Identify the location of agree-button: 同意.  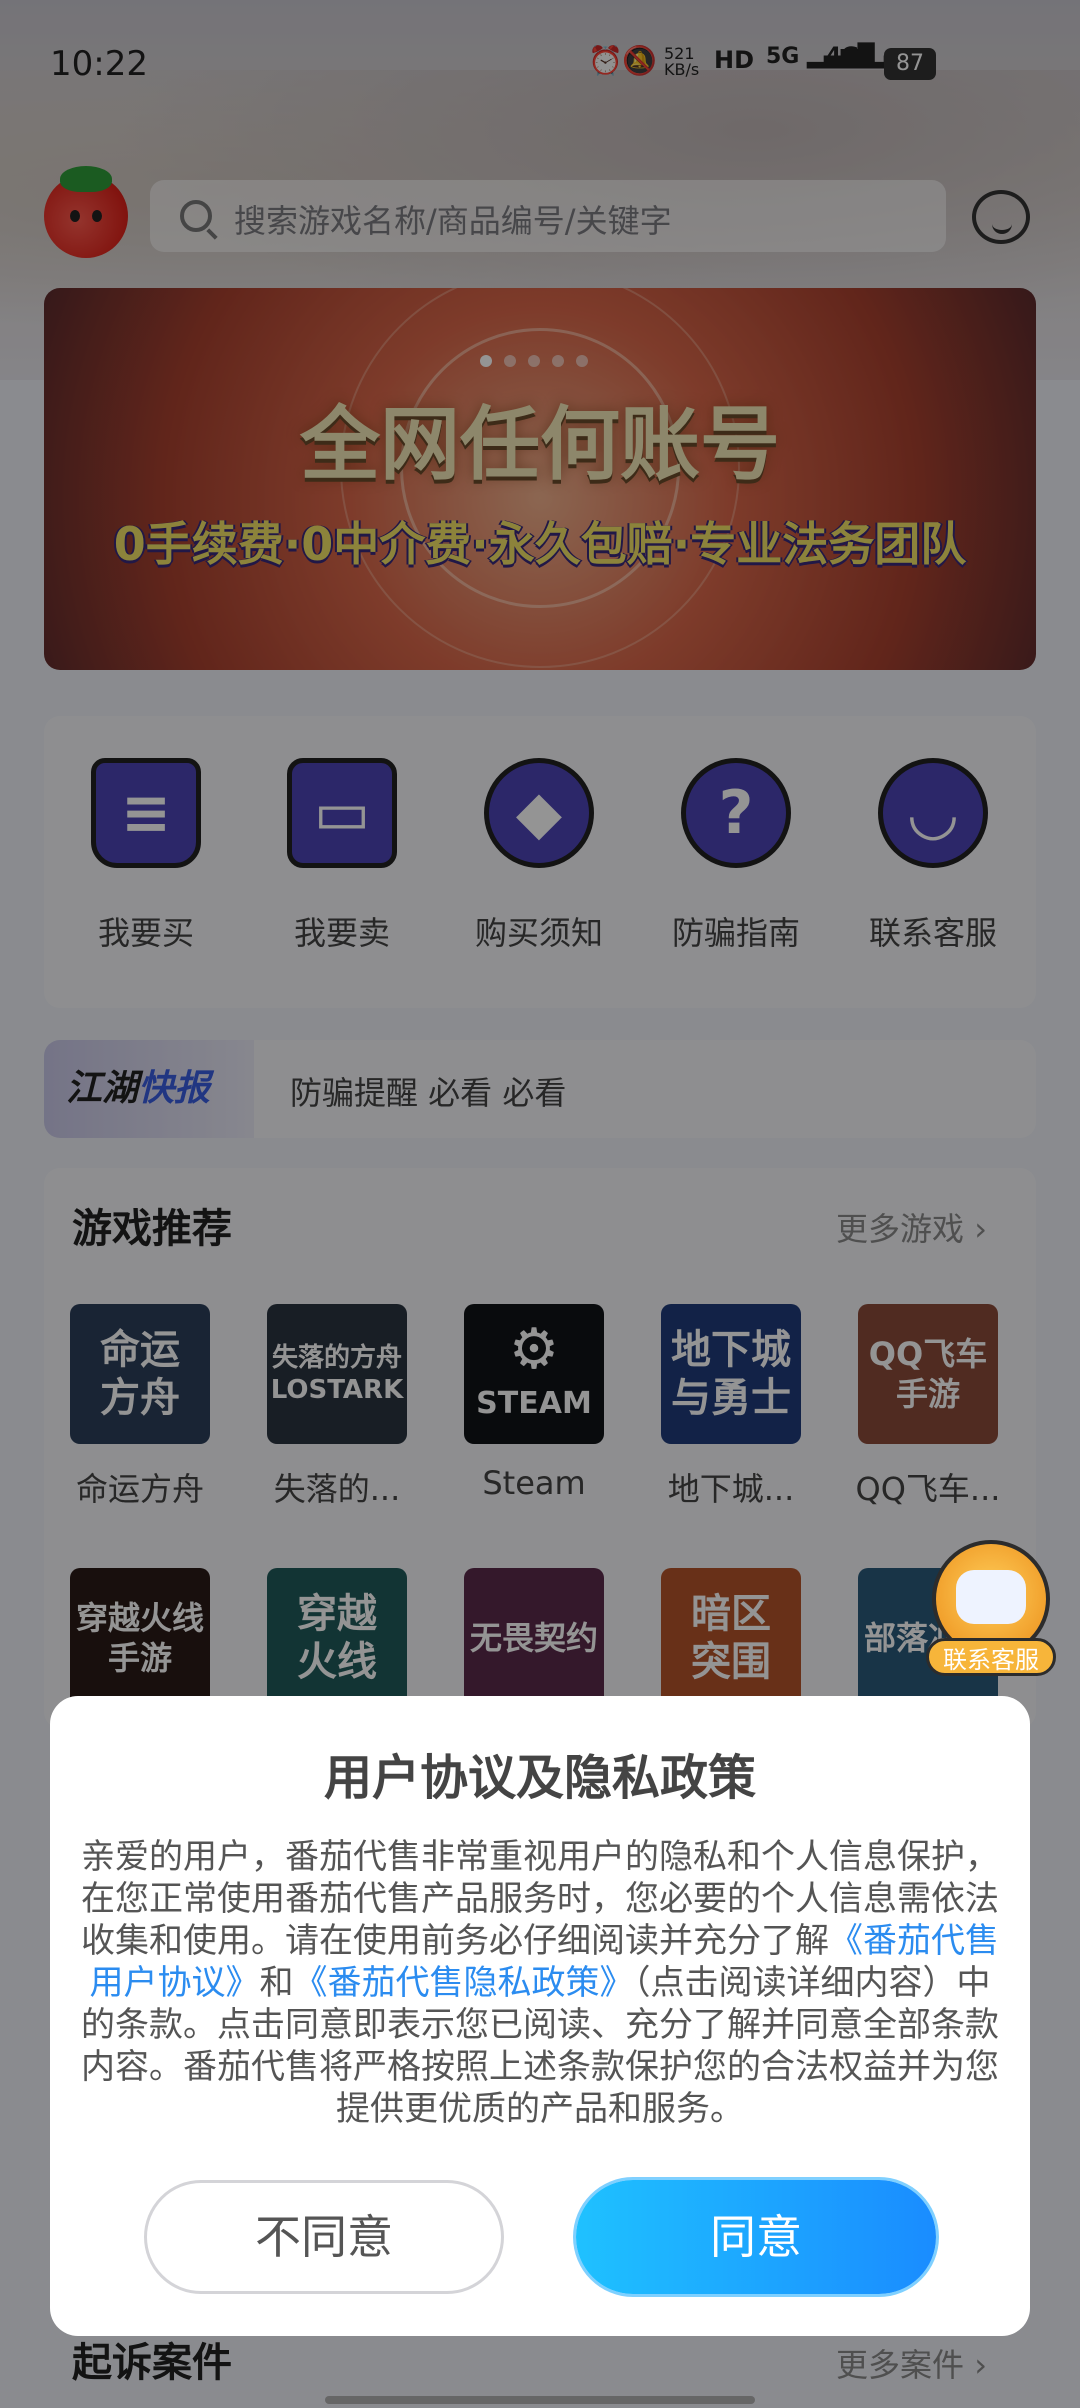
(756, 2237).